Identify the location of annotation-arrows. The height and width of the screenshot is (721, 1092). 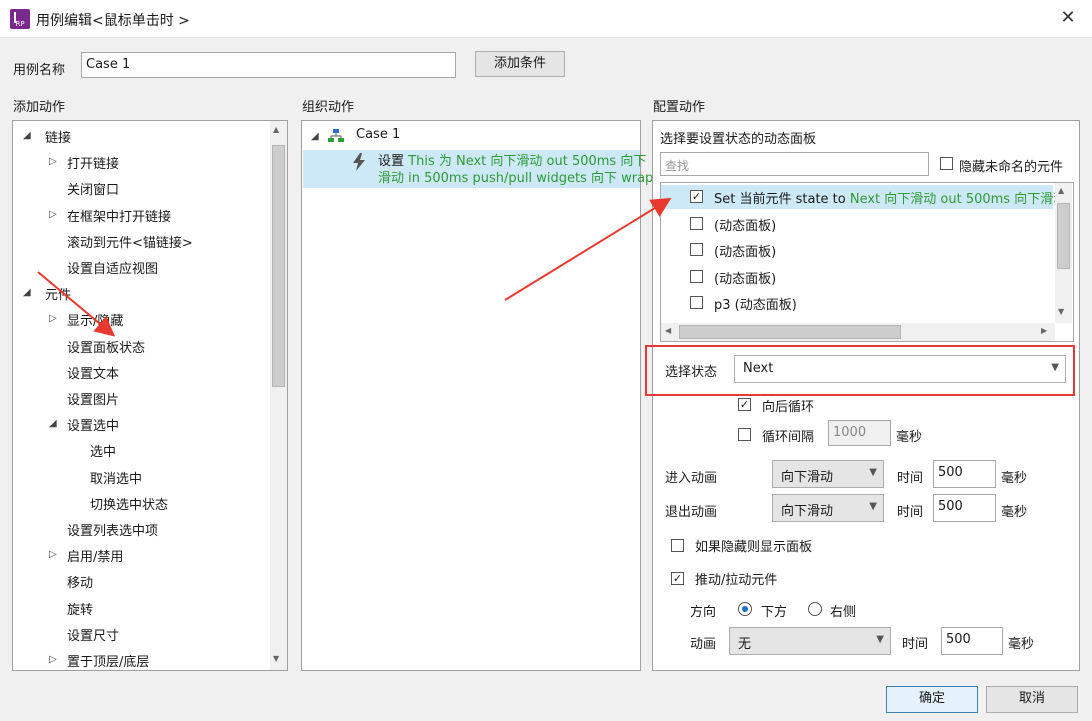
(354, 267).